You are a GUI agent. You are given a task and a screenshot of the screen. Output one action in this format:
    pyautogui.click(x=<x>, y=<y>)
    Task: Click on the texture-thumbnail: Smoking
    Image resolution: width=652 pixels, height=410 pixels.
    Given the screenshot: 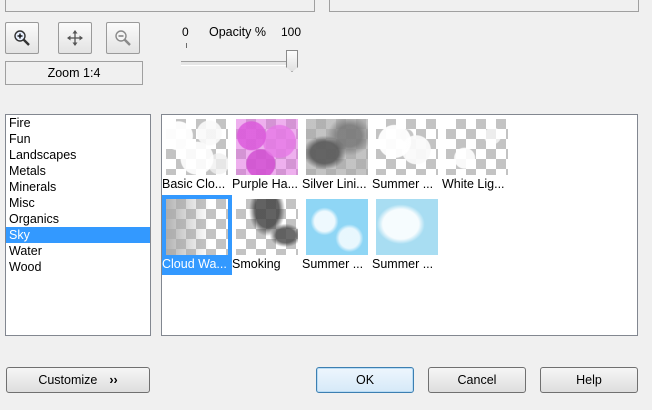 What is the action you would take?
    pyautogui.click(x=267, y=235)
    